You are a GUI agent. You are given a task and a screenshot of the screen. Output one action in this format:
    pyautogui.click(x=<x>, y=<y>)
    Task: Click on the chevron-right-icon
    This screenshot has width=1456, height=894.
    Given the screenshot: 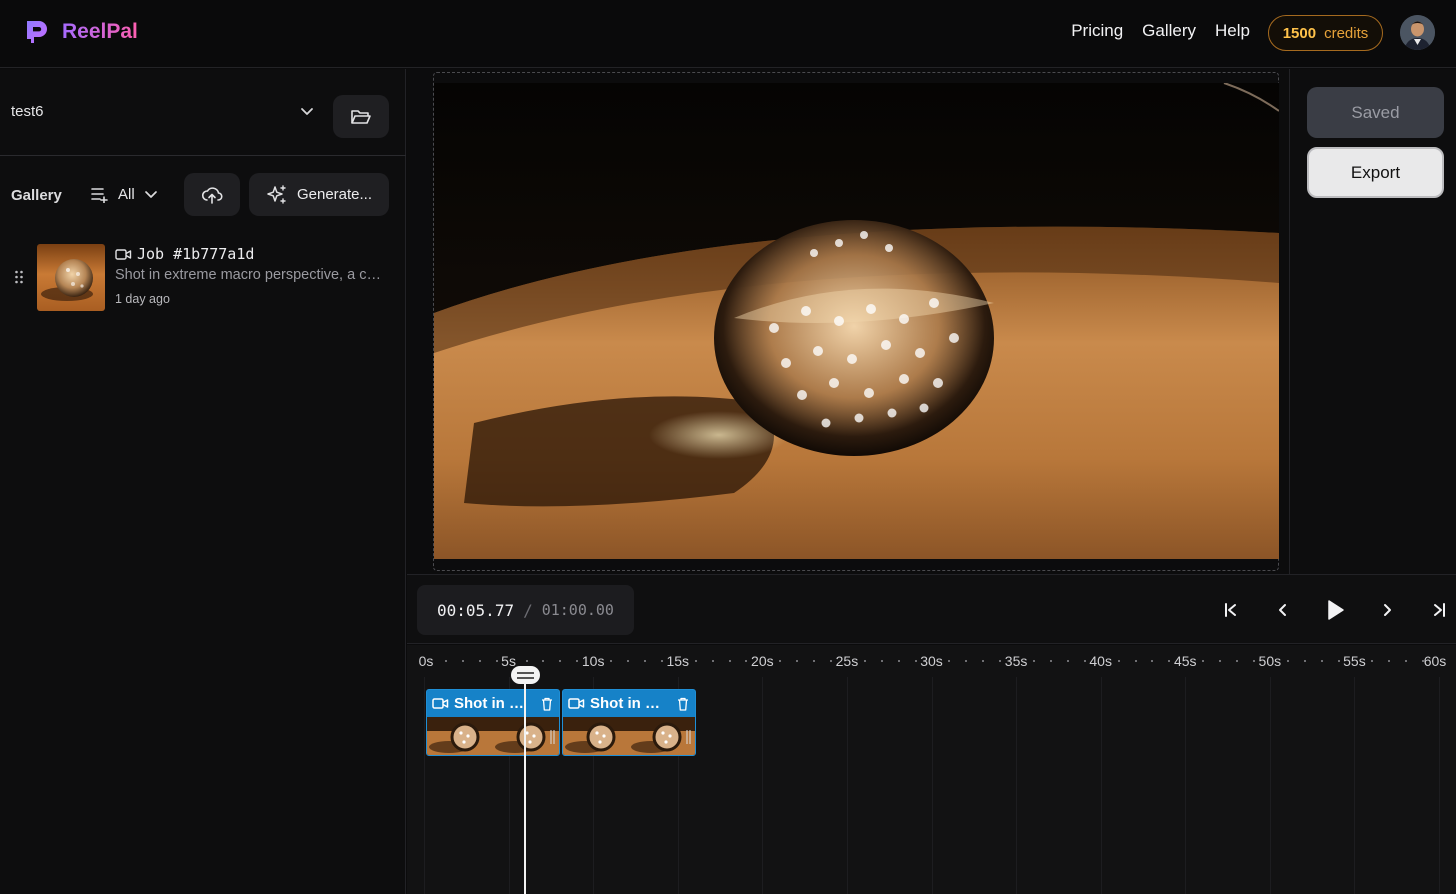 What is the action you would take?
    pyautogui.click(x=1387, y=610)
    